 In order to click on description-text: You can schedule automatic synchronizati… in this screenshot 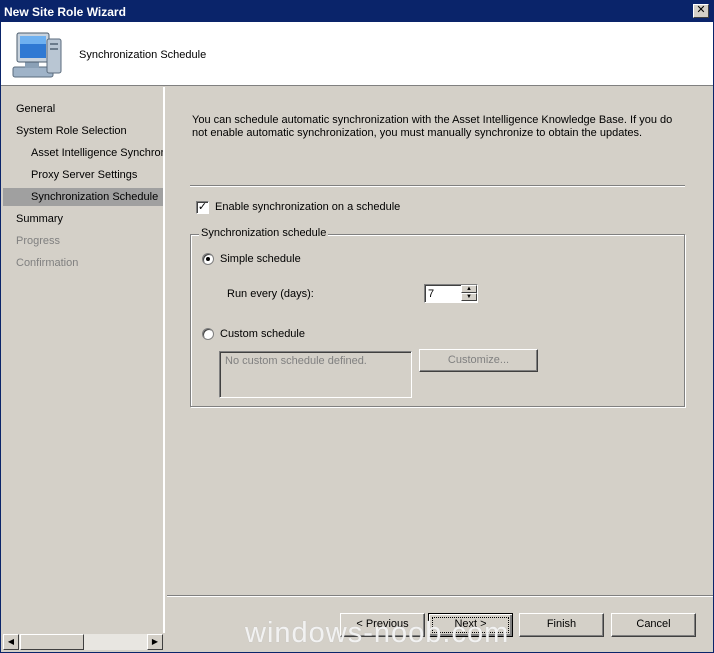, I will do `click(432, 126)`.